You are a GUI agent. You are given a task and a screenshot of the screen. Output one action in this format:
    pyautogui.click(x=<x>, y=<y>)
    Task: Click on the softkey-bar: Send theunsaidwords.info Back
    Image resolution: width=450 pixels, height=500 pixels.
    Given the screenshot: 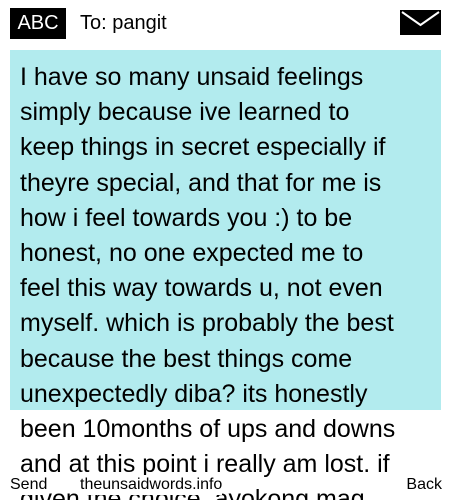 What is the action you would take?
    pyautogui.click(x=225, y=487)
    